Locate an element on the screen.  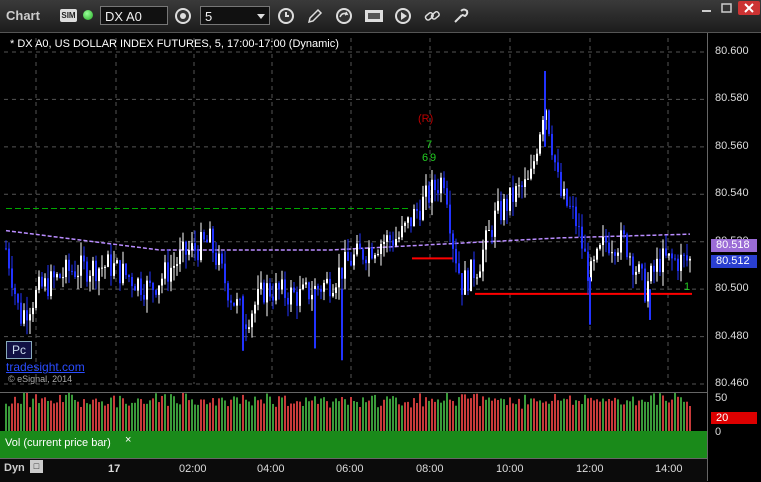
play-button is located at coordinates (403, 16).